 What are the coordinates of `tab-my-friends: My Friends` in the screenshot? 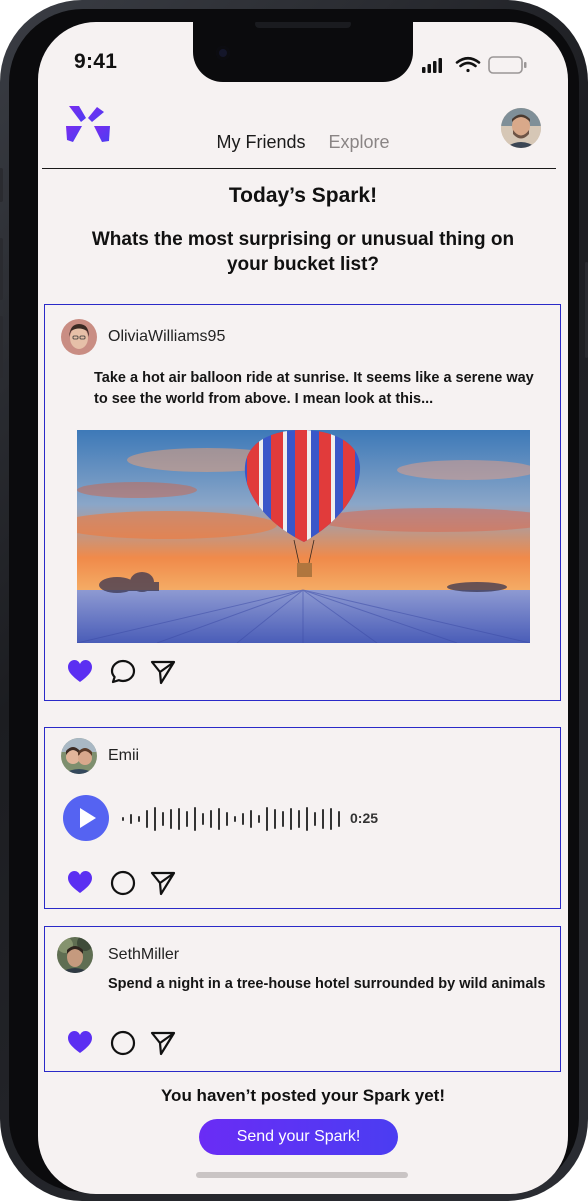 It's located at (260, 142).